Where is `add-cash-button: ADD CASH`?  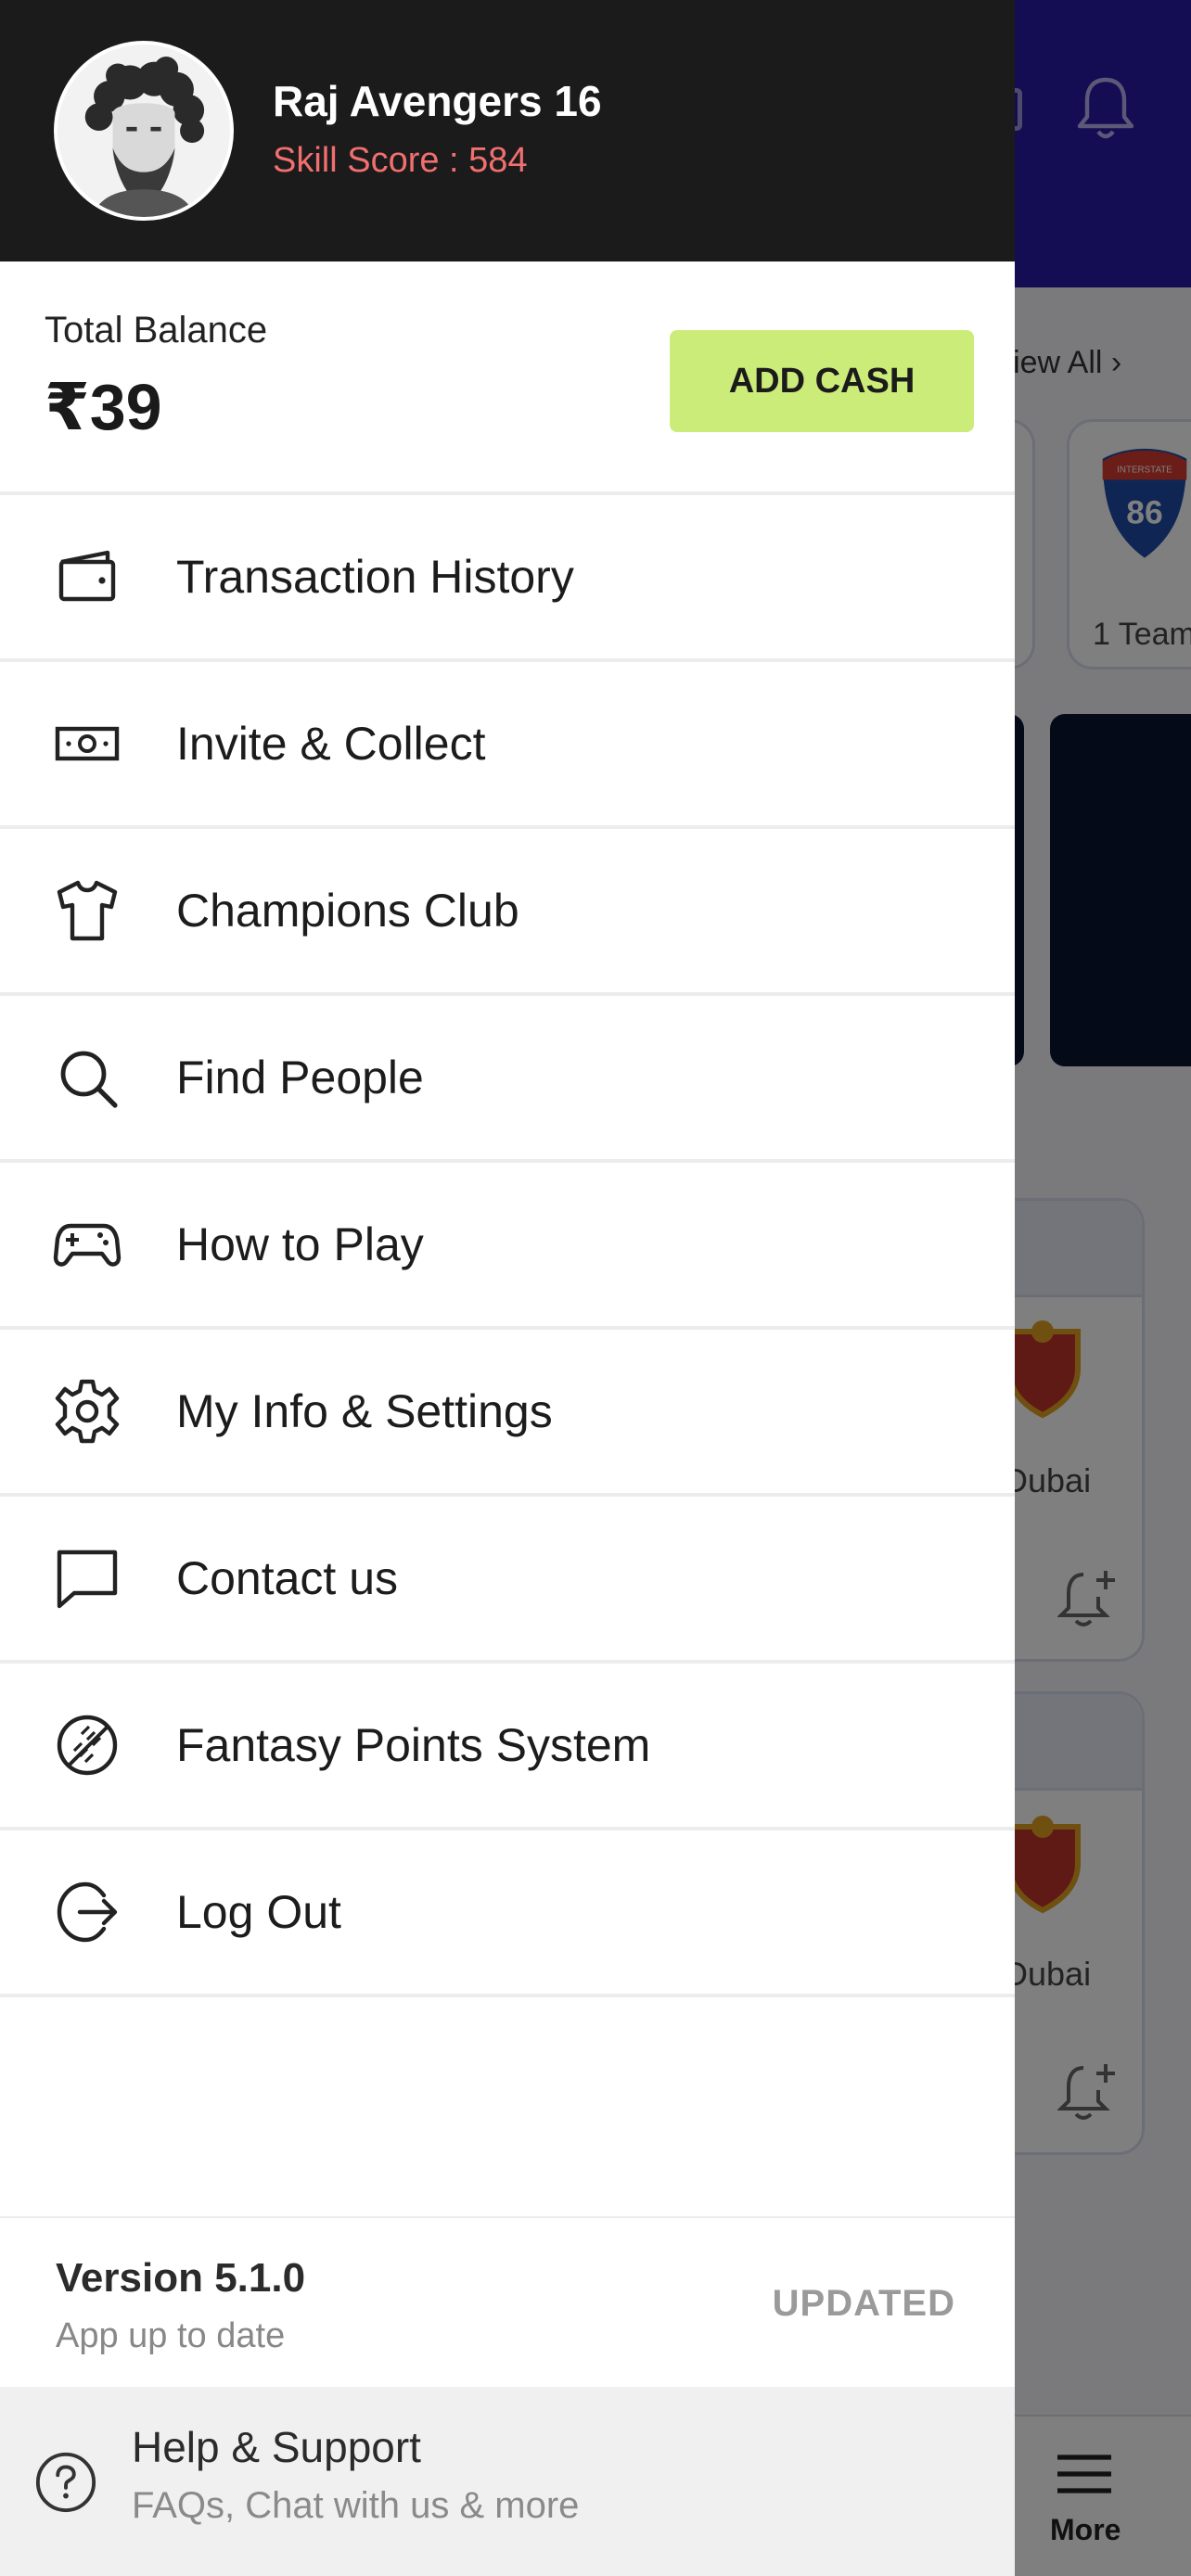
add-cash-button: ADD CASH is located at coordinates (822, 381).